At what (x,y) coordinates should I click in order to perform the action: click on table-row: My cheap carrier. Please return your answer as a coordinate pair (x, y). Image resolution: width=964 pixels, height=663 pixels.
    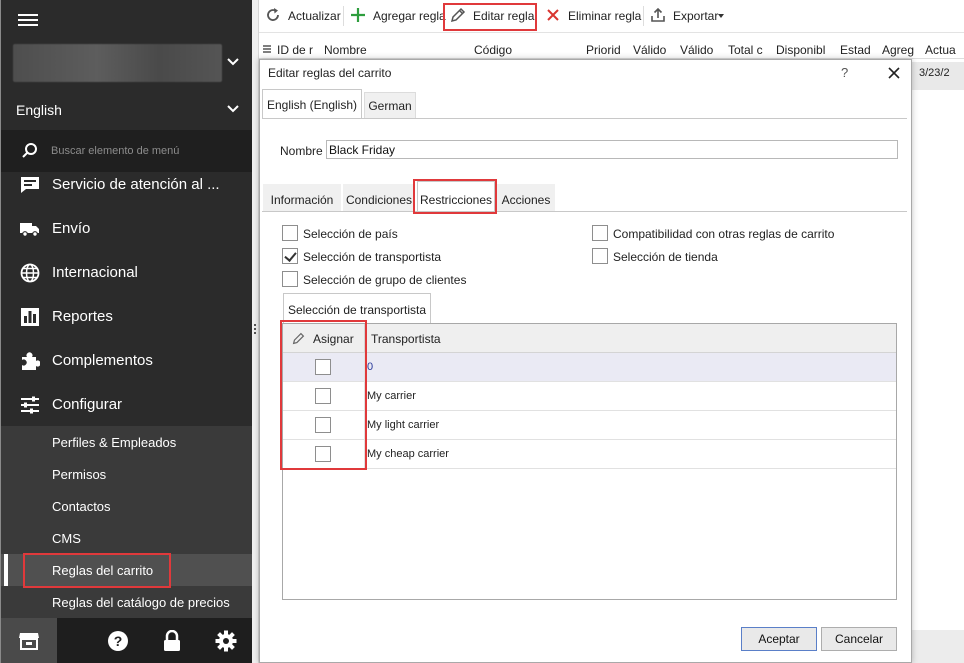
    Looking at the image, I should click on (589, 454).